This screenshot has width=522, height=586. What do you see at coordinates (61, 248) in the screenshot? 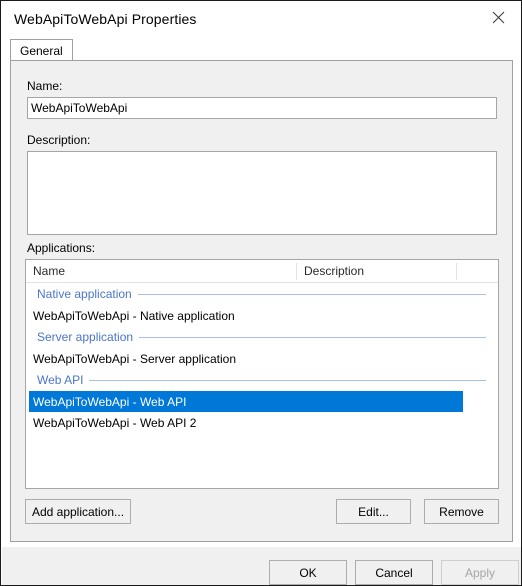
I see `applications-label: Applications:` at bounding box center [61, 248].